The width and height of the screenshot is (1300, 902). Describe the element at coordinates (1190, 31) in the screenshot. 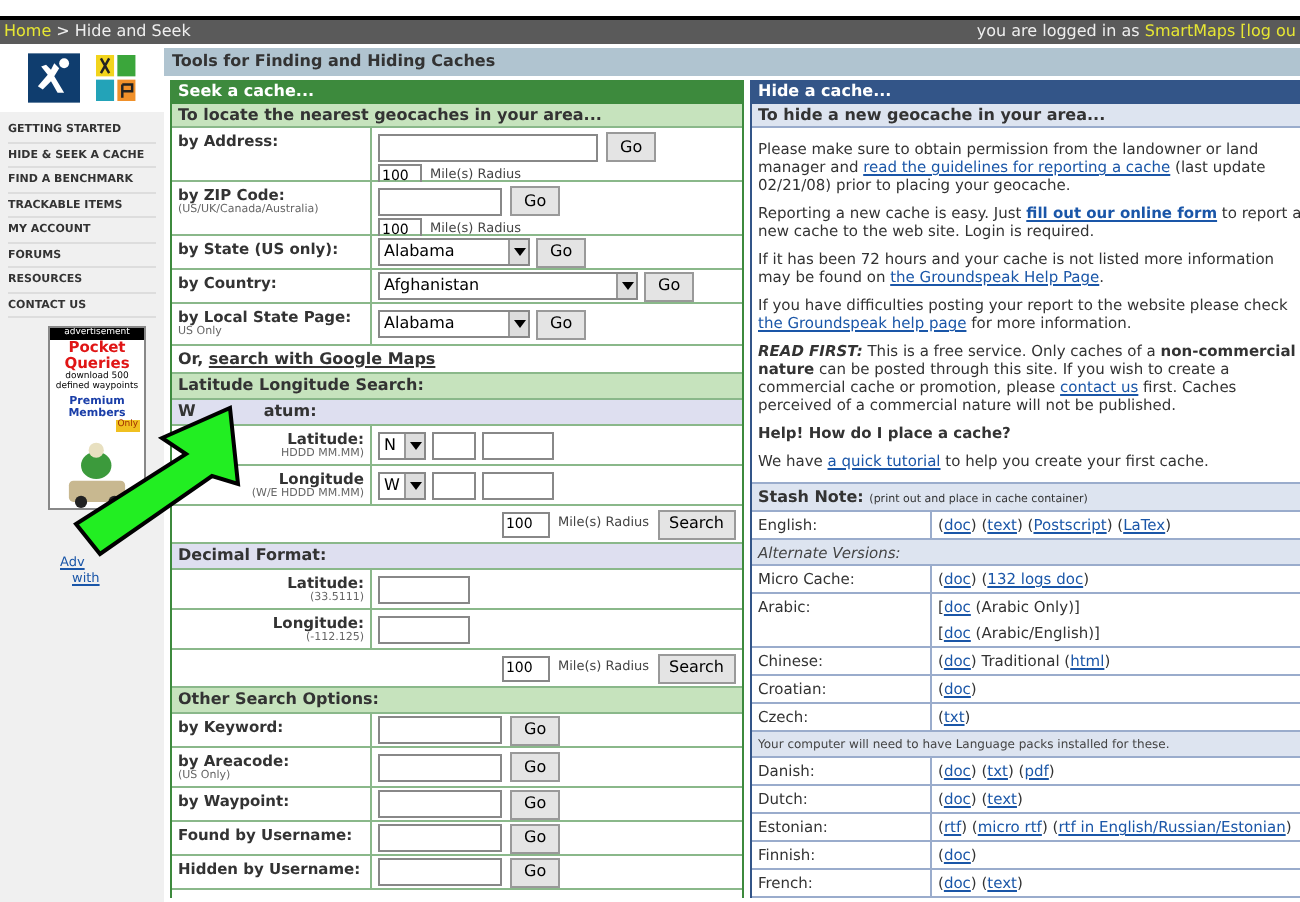

I see `user-link: SmartMaps` at that location.